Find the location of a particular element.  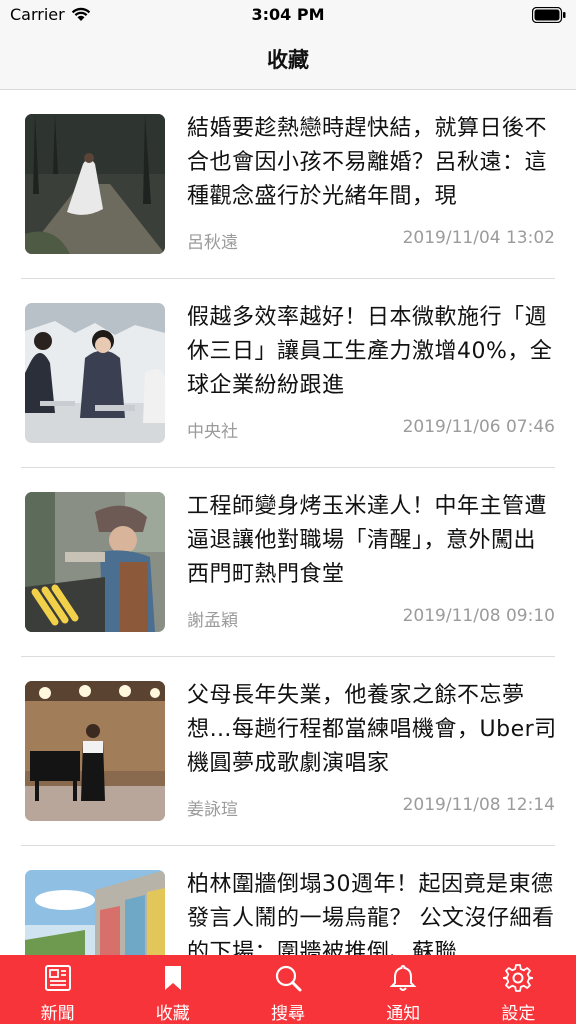

tab-news: 新聞 is located at coordinates (57, 989).